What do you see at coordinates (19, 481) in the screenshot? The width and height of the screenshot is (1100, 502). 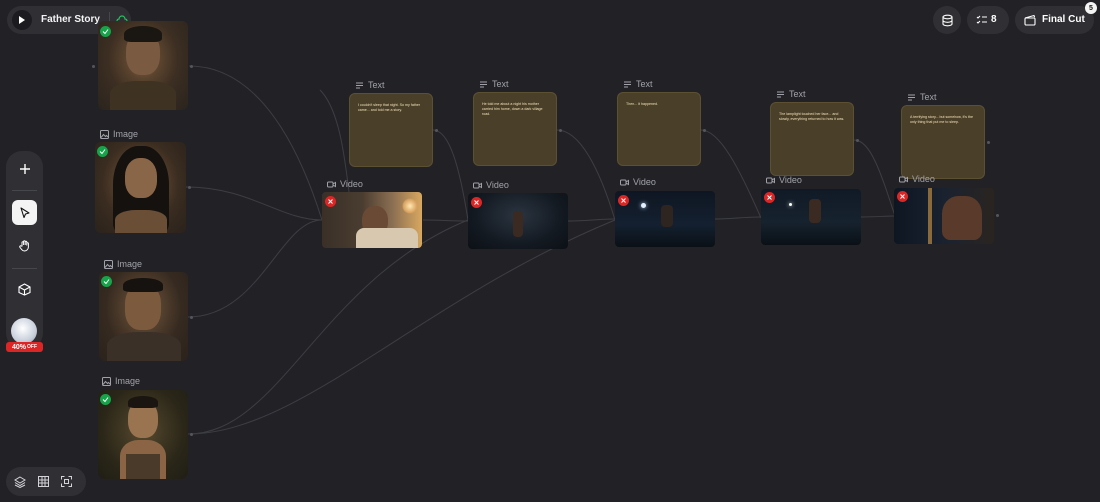 I see `layers-icon` at bounding box center [19, 481].